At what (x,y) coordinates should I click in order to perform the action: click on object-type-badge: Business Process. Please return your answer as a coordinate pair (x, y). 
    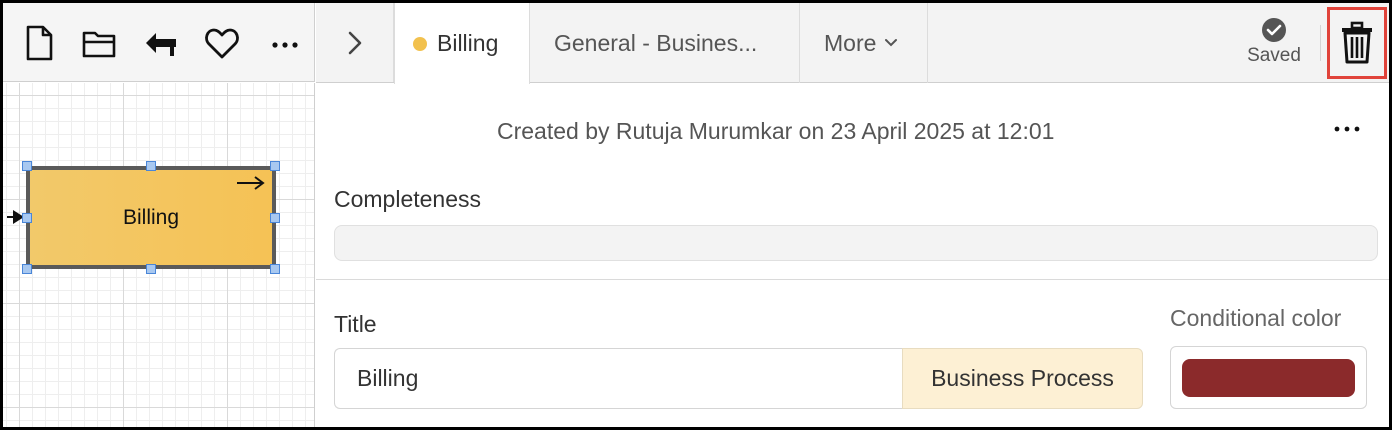
    Looking at the image, I should click on (1022, 378).